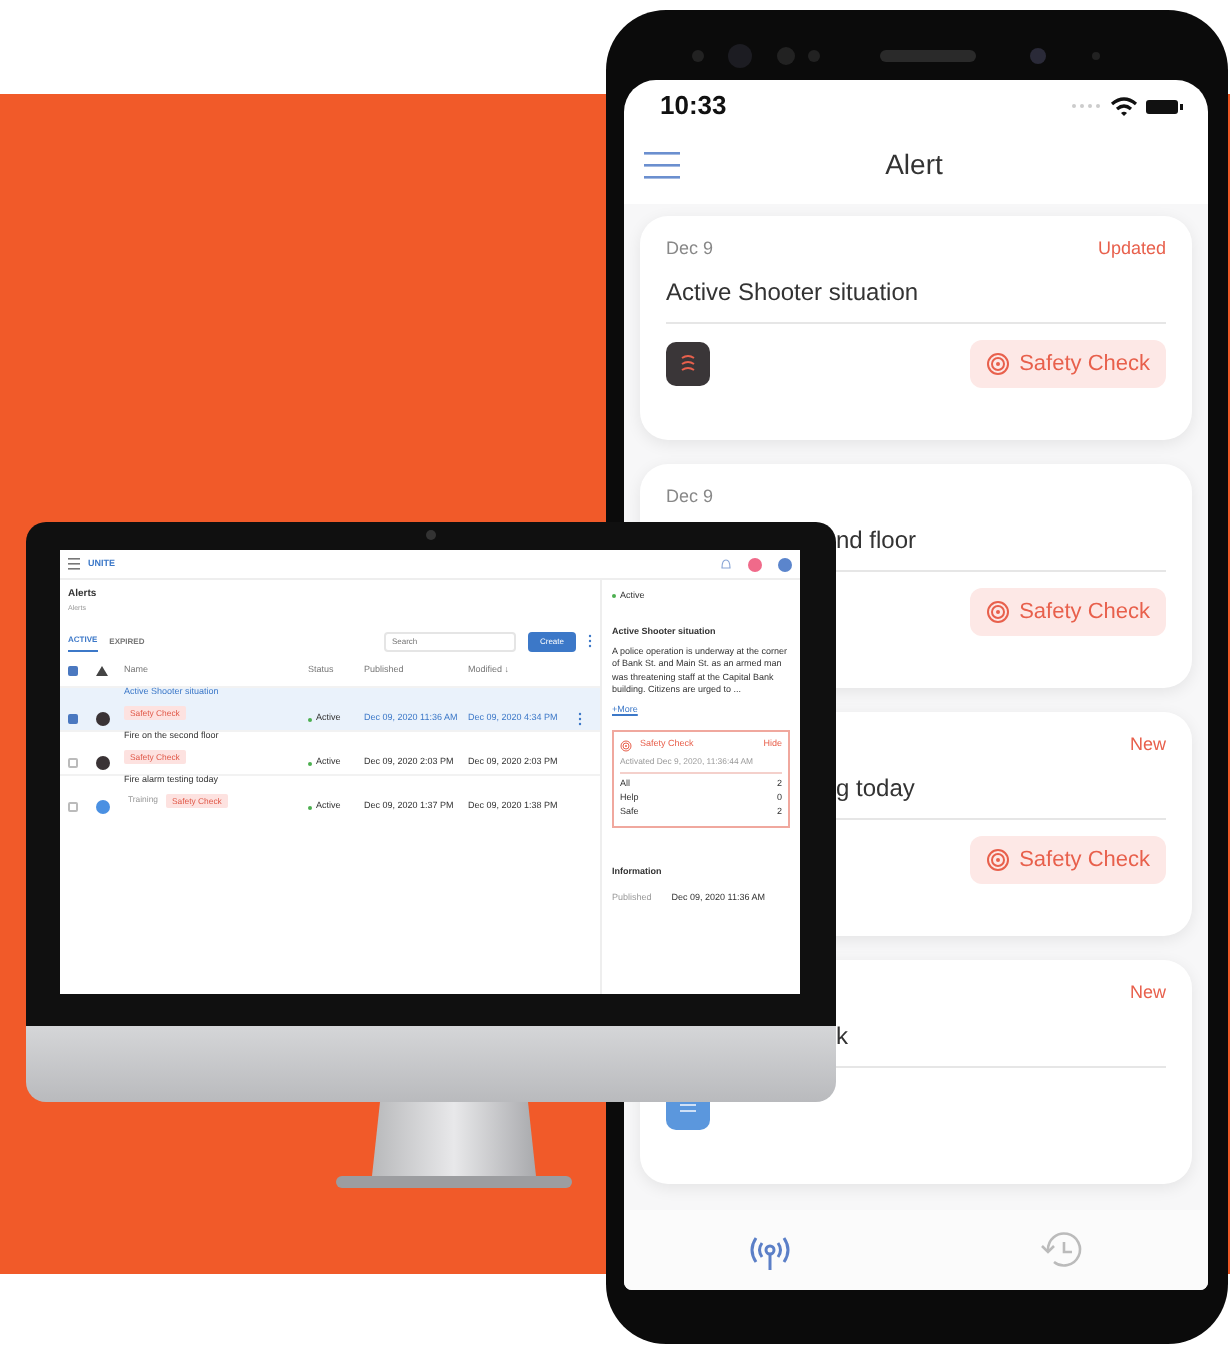 This screenshot has width=1230, height=1354. What do you see at coordinates (693, 106) in the screenshot?
I see `status-time: 10:33` at bounding box center [693, 106].